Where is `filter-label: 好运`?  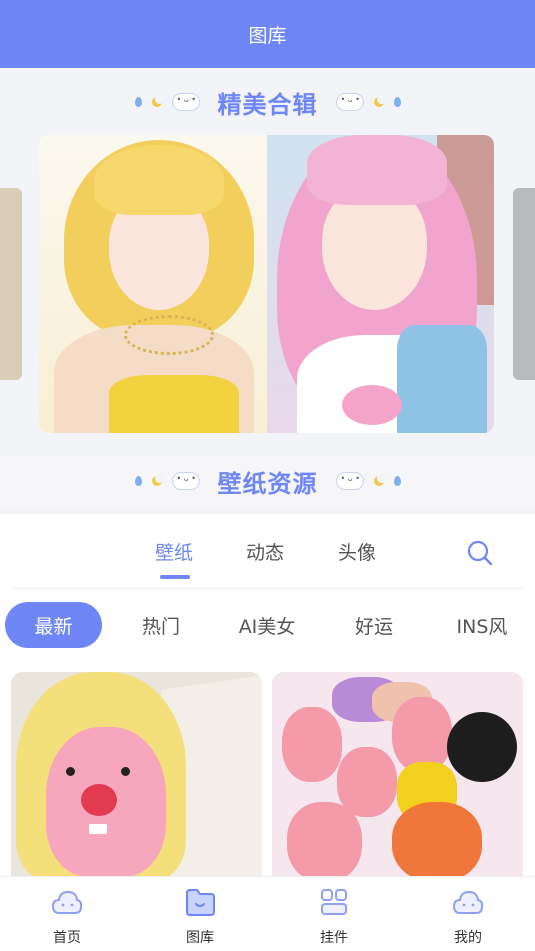 filter-label: 好运 is located at coordinates (373, 626).